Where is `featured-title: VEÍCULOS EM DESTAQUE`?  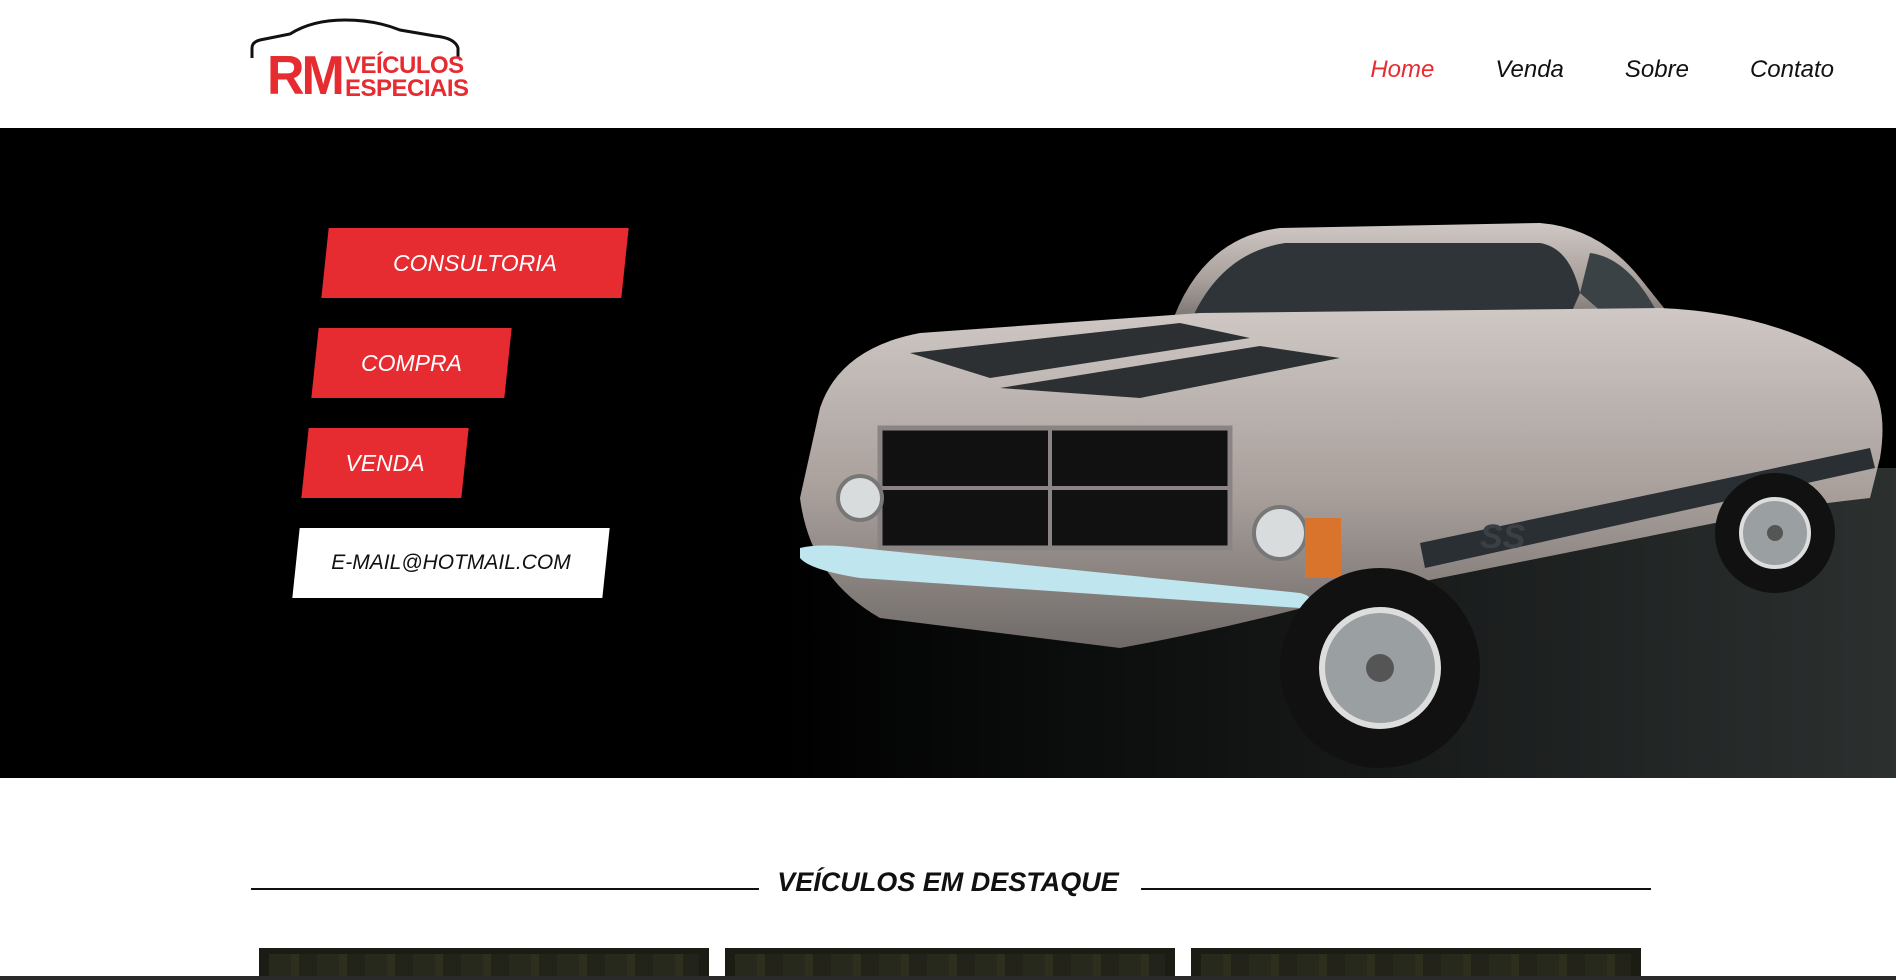
featured-title: VEÍCULOS EM DESTAQUE is located at coordinates (948, 882).